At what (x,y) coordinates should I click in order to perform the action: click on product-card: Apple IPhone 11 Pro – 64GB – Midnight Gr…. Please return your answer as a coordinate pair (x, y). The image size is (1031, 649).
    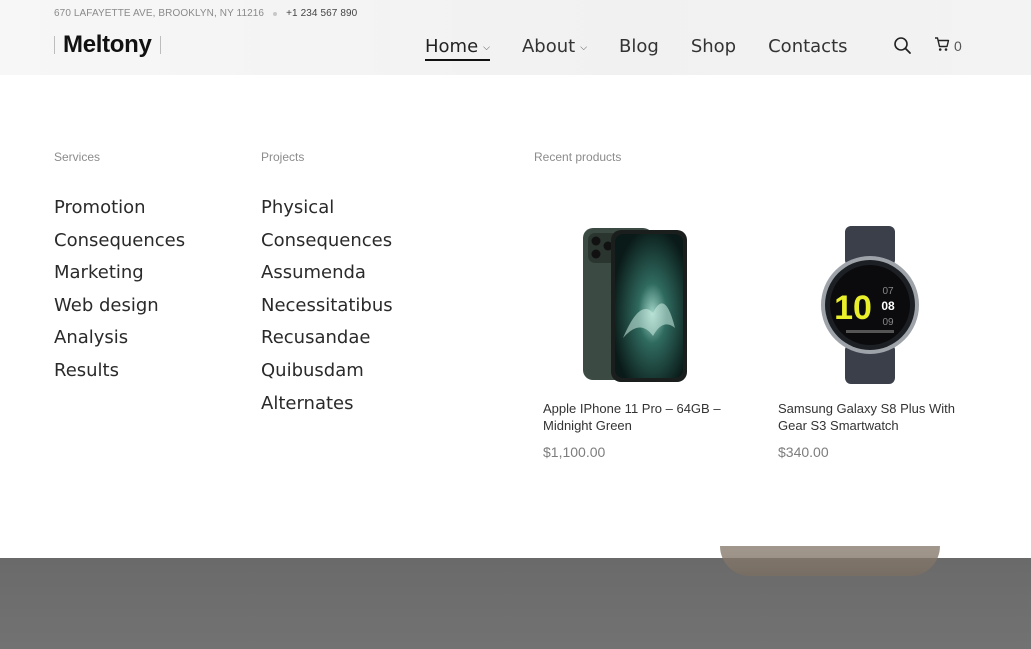
    Looking at the image, I should click on (630, 339).